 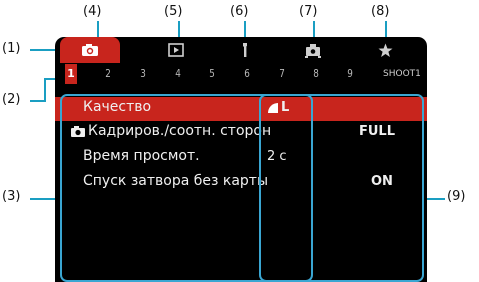 I want to click on callout-5: (5), so click(x=173, y=11).